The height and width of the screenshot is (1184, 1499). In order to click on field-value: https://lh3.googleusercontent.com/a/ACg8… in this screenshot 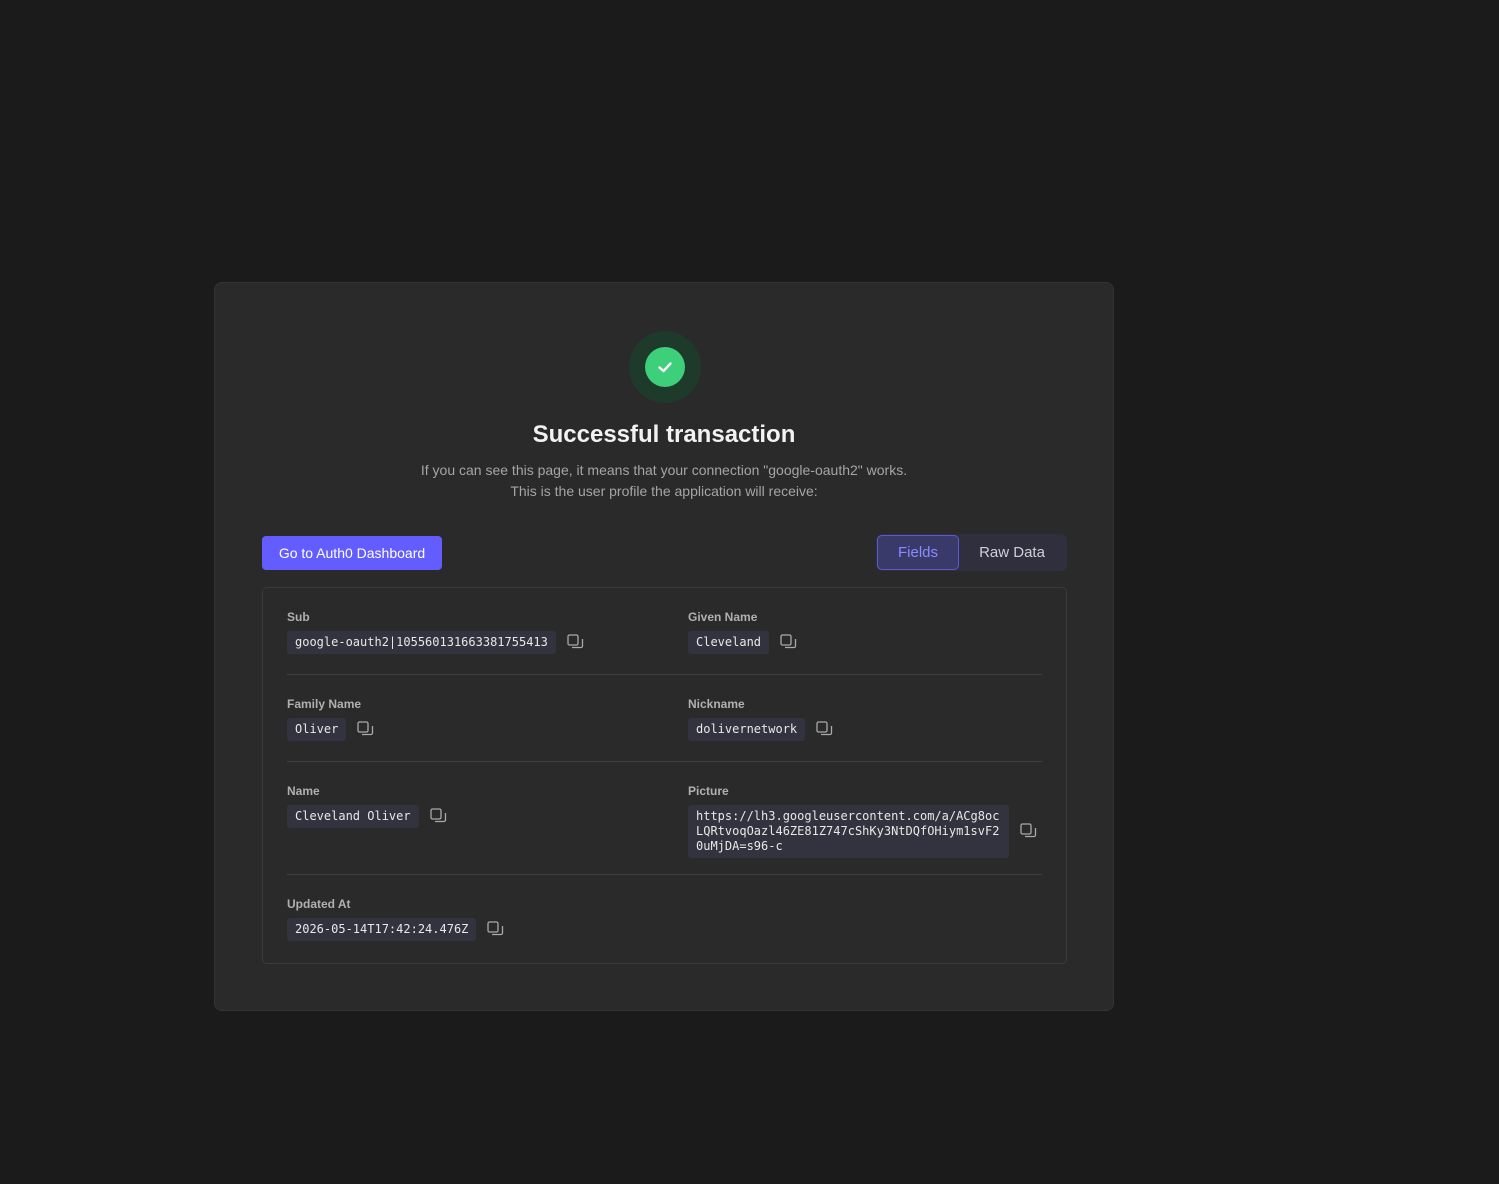, I will do `click(848, 831)`.